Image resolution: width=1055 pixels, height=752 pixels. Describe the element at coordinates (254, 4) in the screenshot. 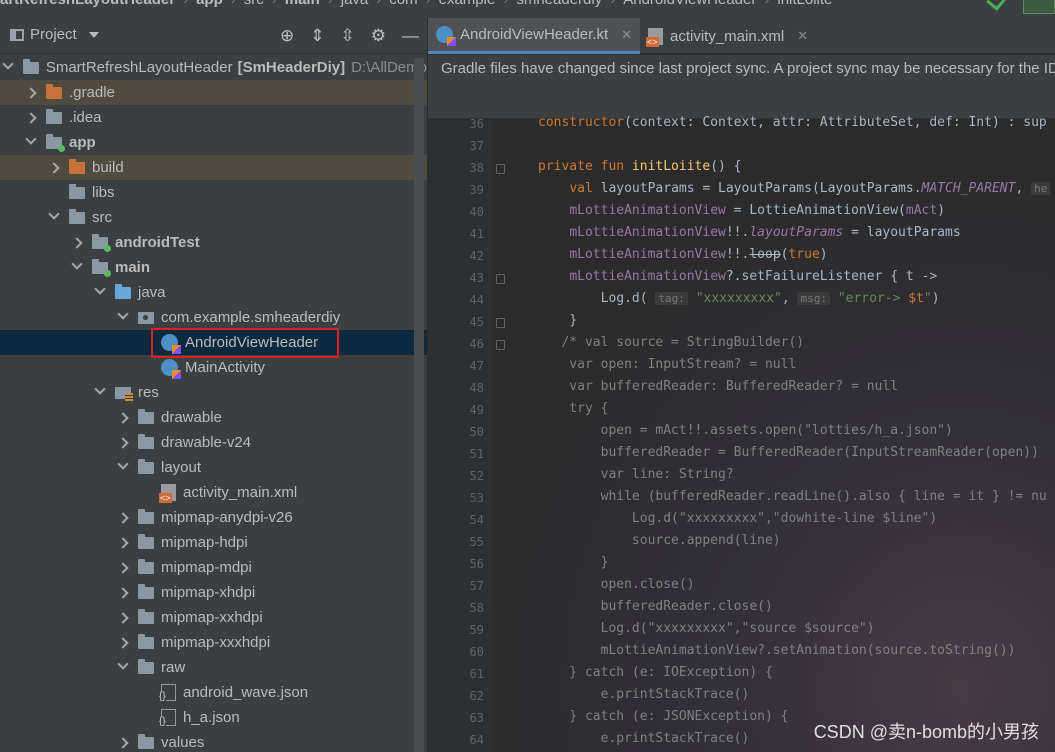

I see `breadcrumb-item: src` at that location.